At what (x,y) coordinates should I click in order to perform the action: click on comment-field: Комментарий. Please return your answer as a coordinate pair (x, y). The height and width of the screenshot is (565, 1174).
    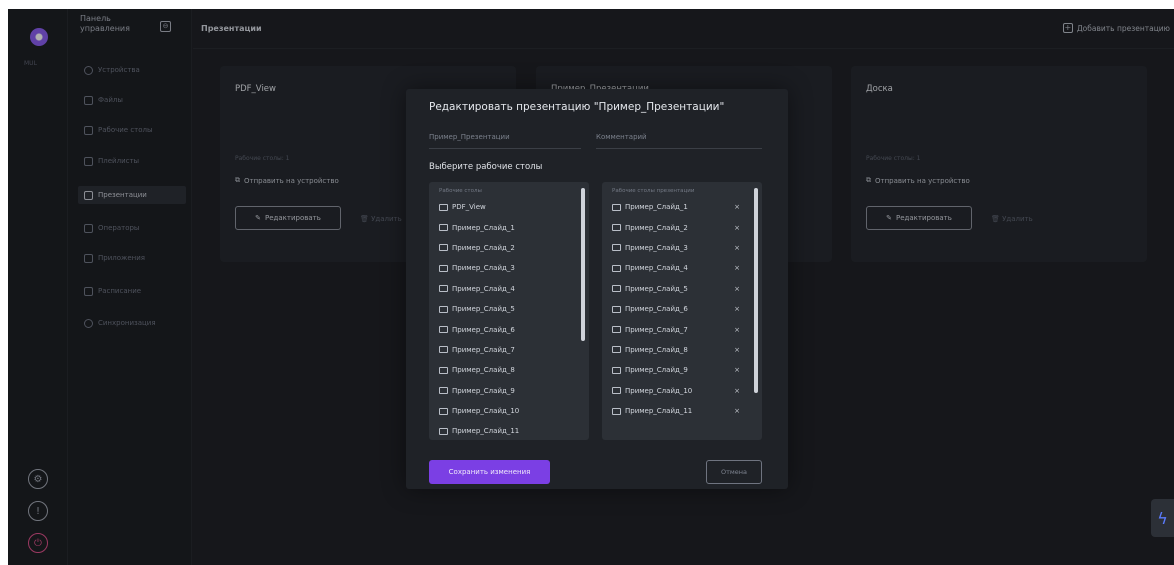
    Looking at the image, I should click on (679, 140).